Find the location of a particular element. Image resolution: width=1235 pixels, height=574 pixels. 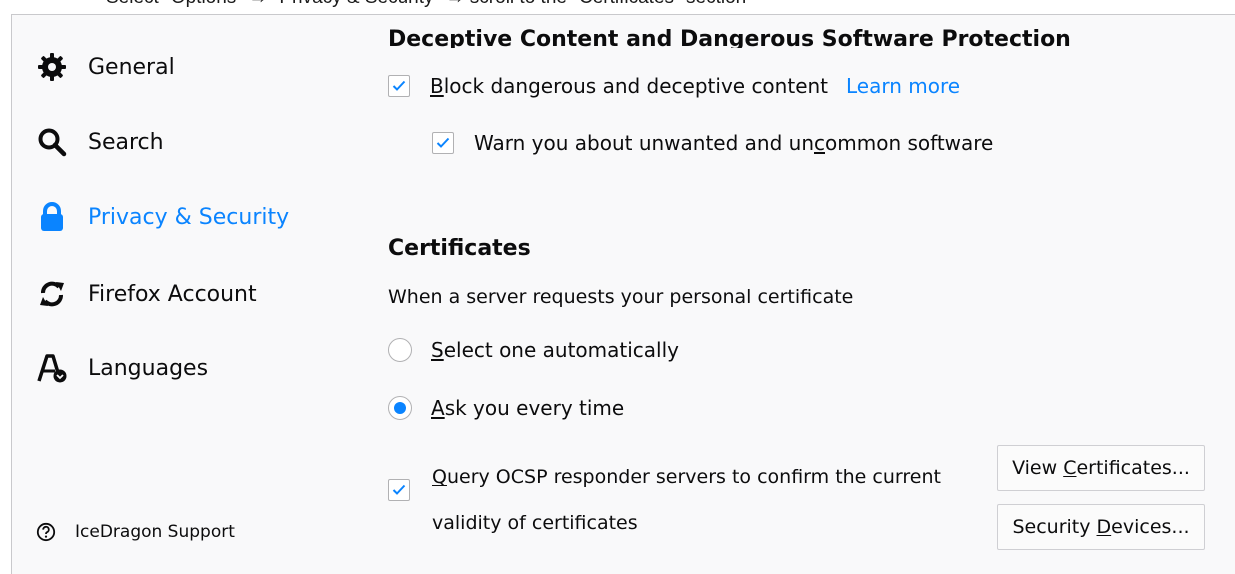

ask-every-time-row: Ask you every time is located at coordinates (506, 408).